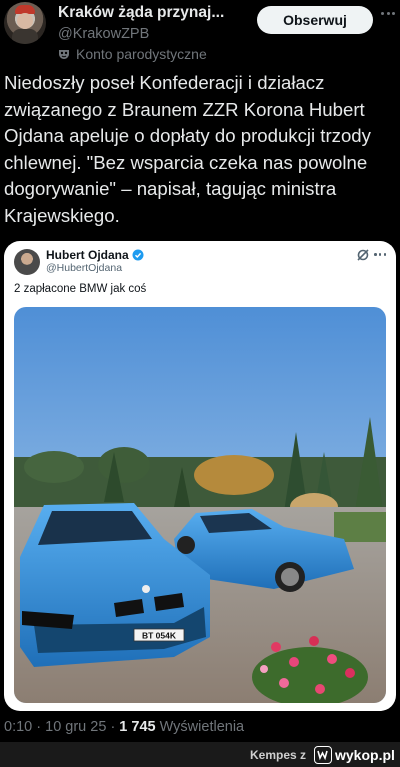  I want to click on wykop-wordmark: wykop.pl, so click(365, 754).